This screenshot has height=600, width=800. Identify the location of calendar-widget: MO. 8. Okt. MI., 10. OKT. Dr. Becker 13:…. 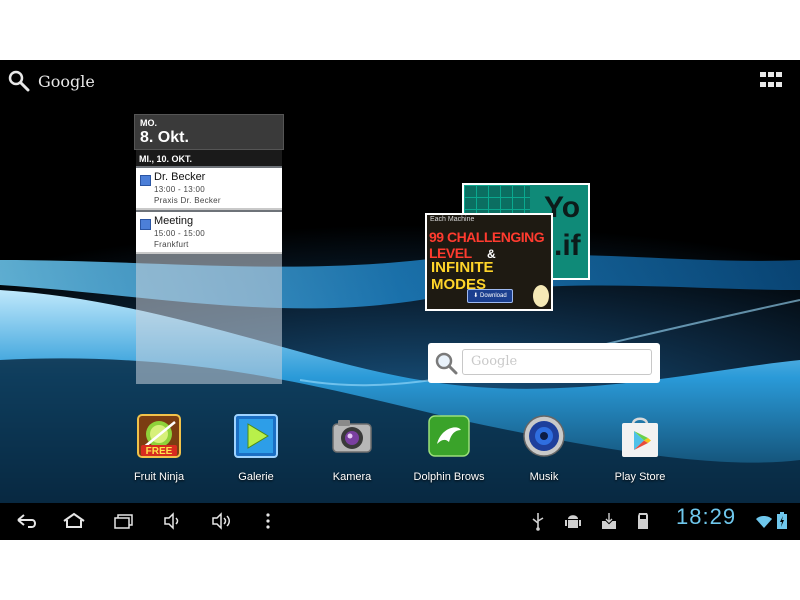
(209, 249).